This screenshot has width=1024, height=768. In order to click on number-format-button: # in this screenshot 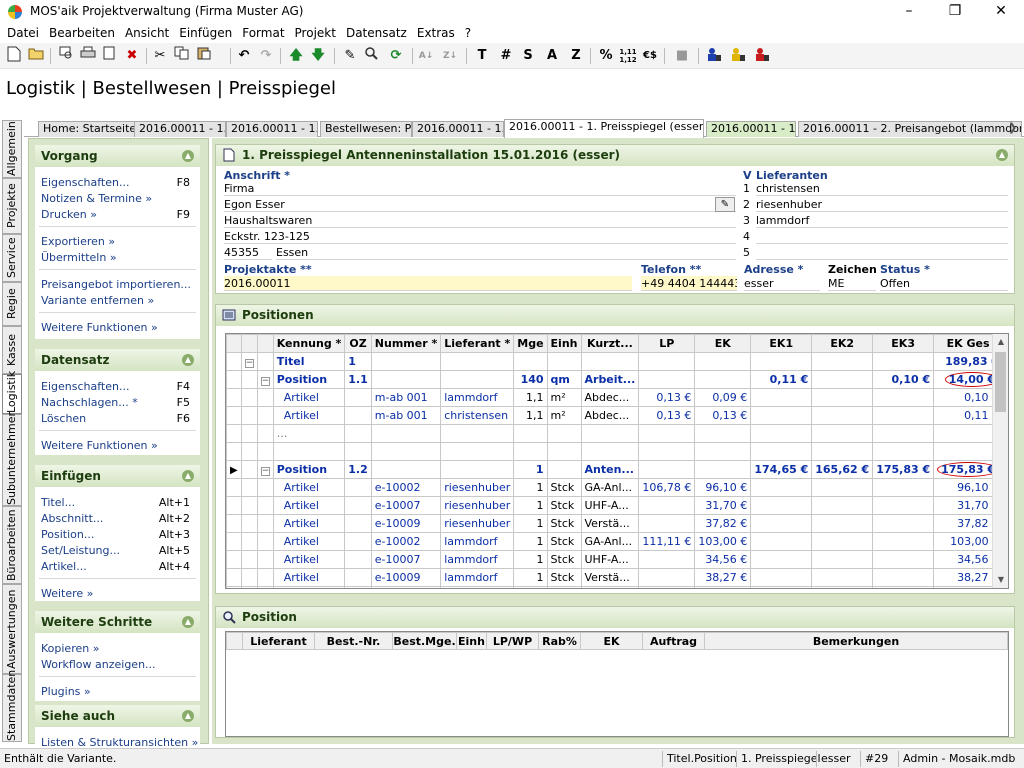, I will do `click(506, 56)`.